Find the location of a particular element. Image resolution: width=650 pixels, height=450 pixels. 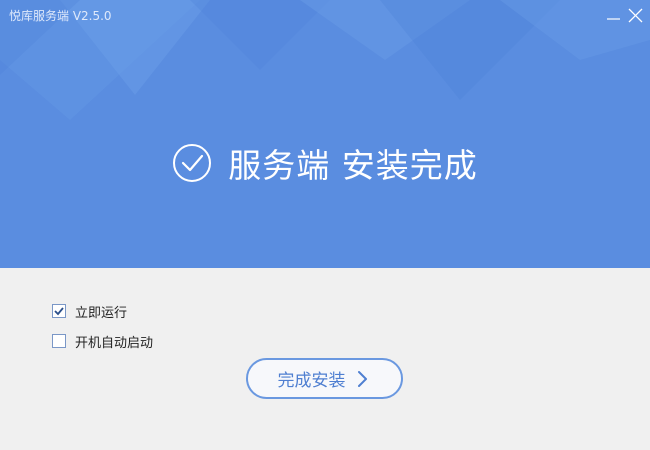

autostart-checkbox is located at coordinates (59, 341).